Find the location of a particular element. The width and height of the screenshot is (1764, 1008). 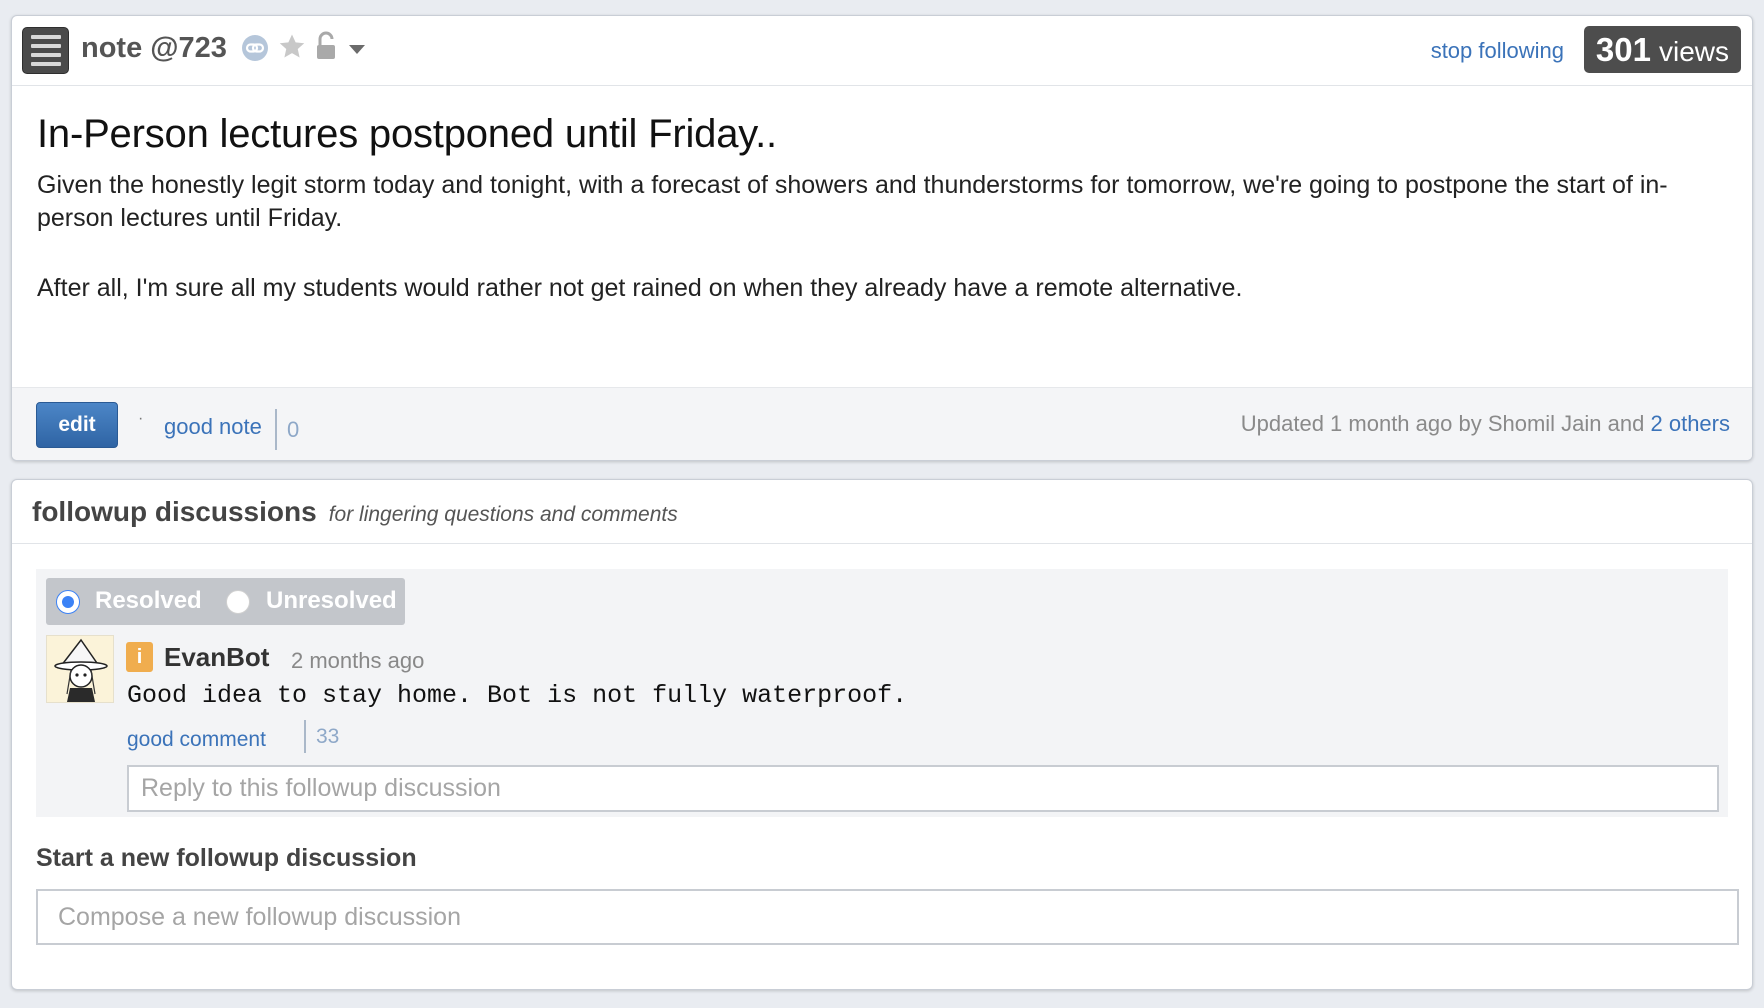

updated-text: Updated 1 month ago by Shomil Jain and is located at coordinates (1442, 423).